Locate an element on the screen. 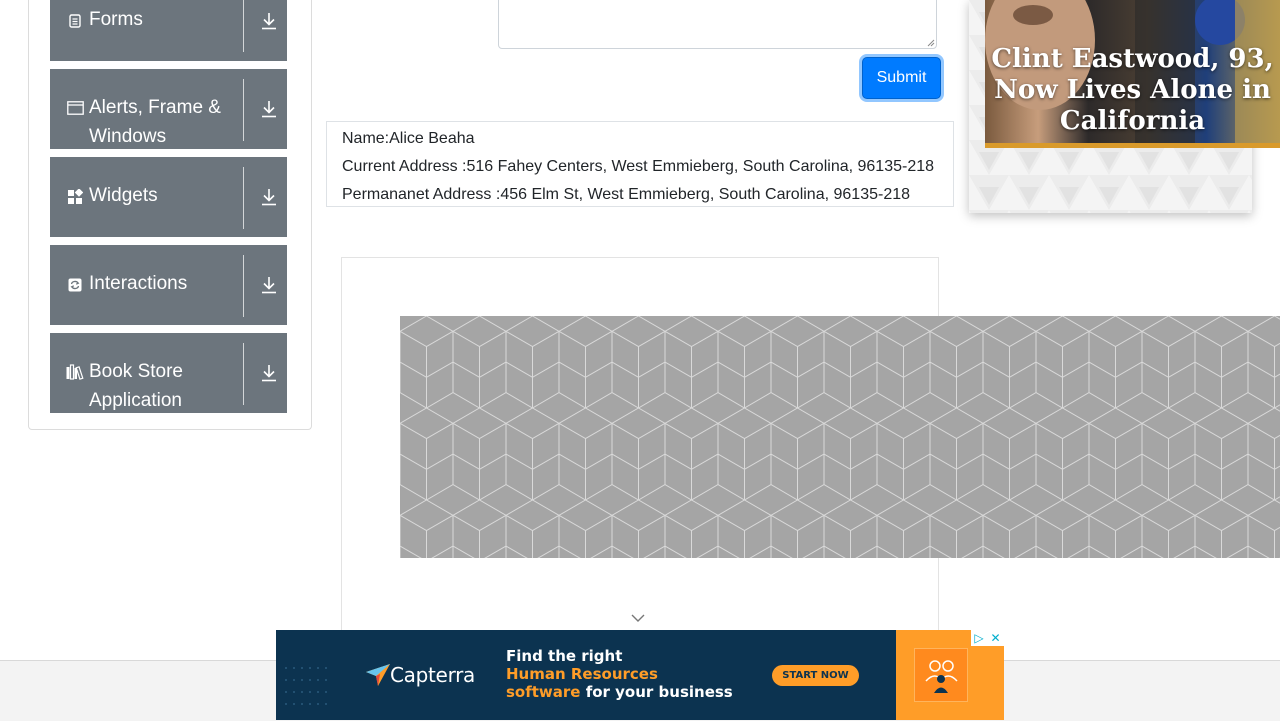 This screenshot has height=721, width=1280. sidebar-group-widgets: Widgets is located at coordinates (168, 197).